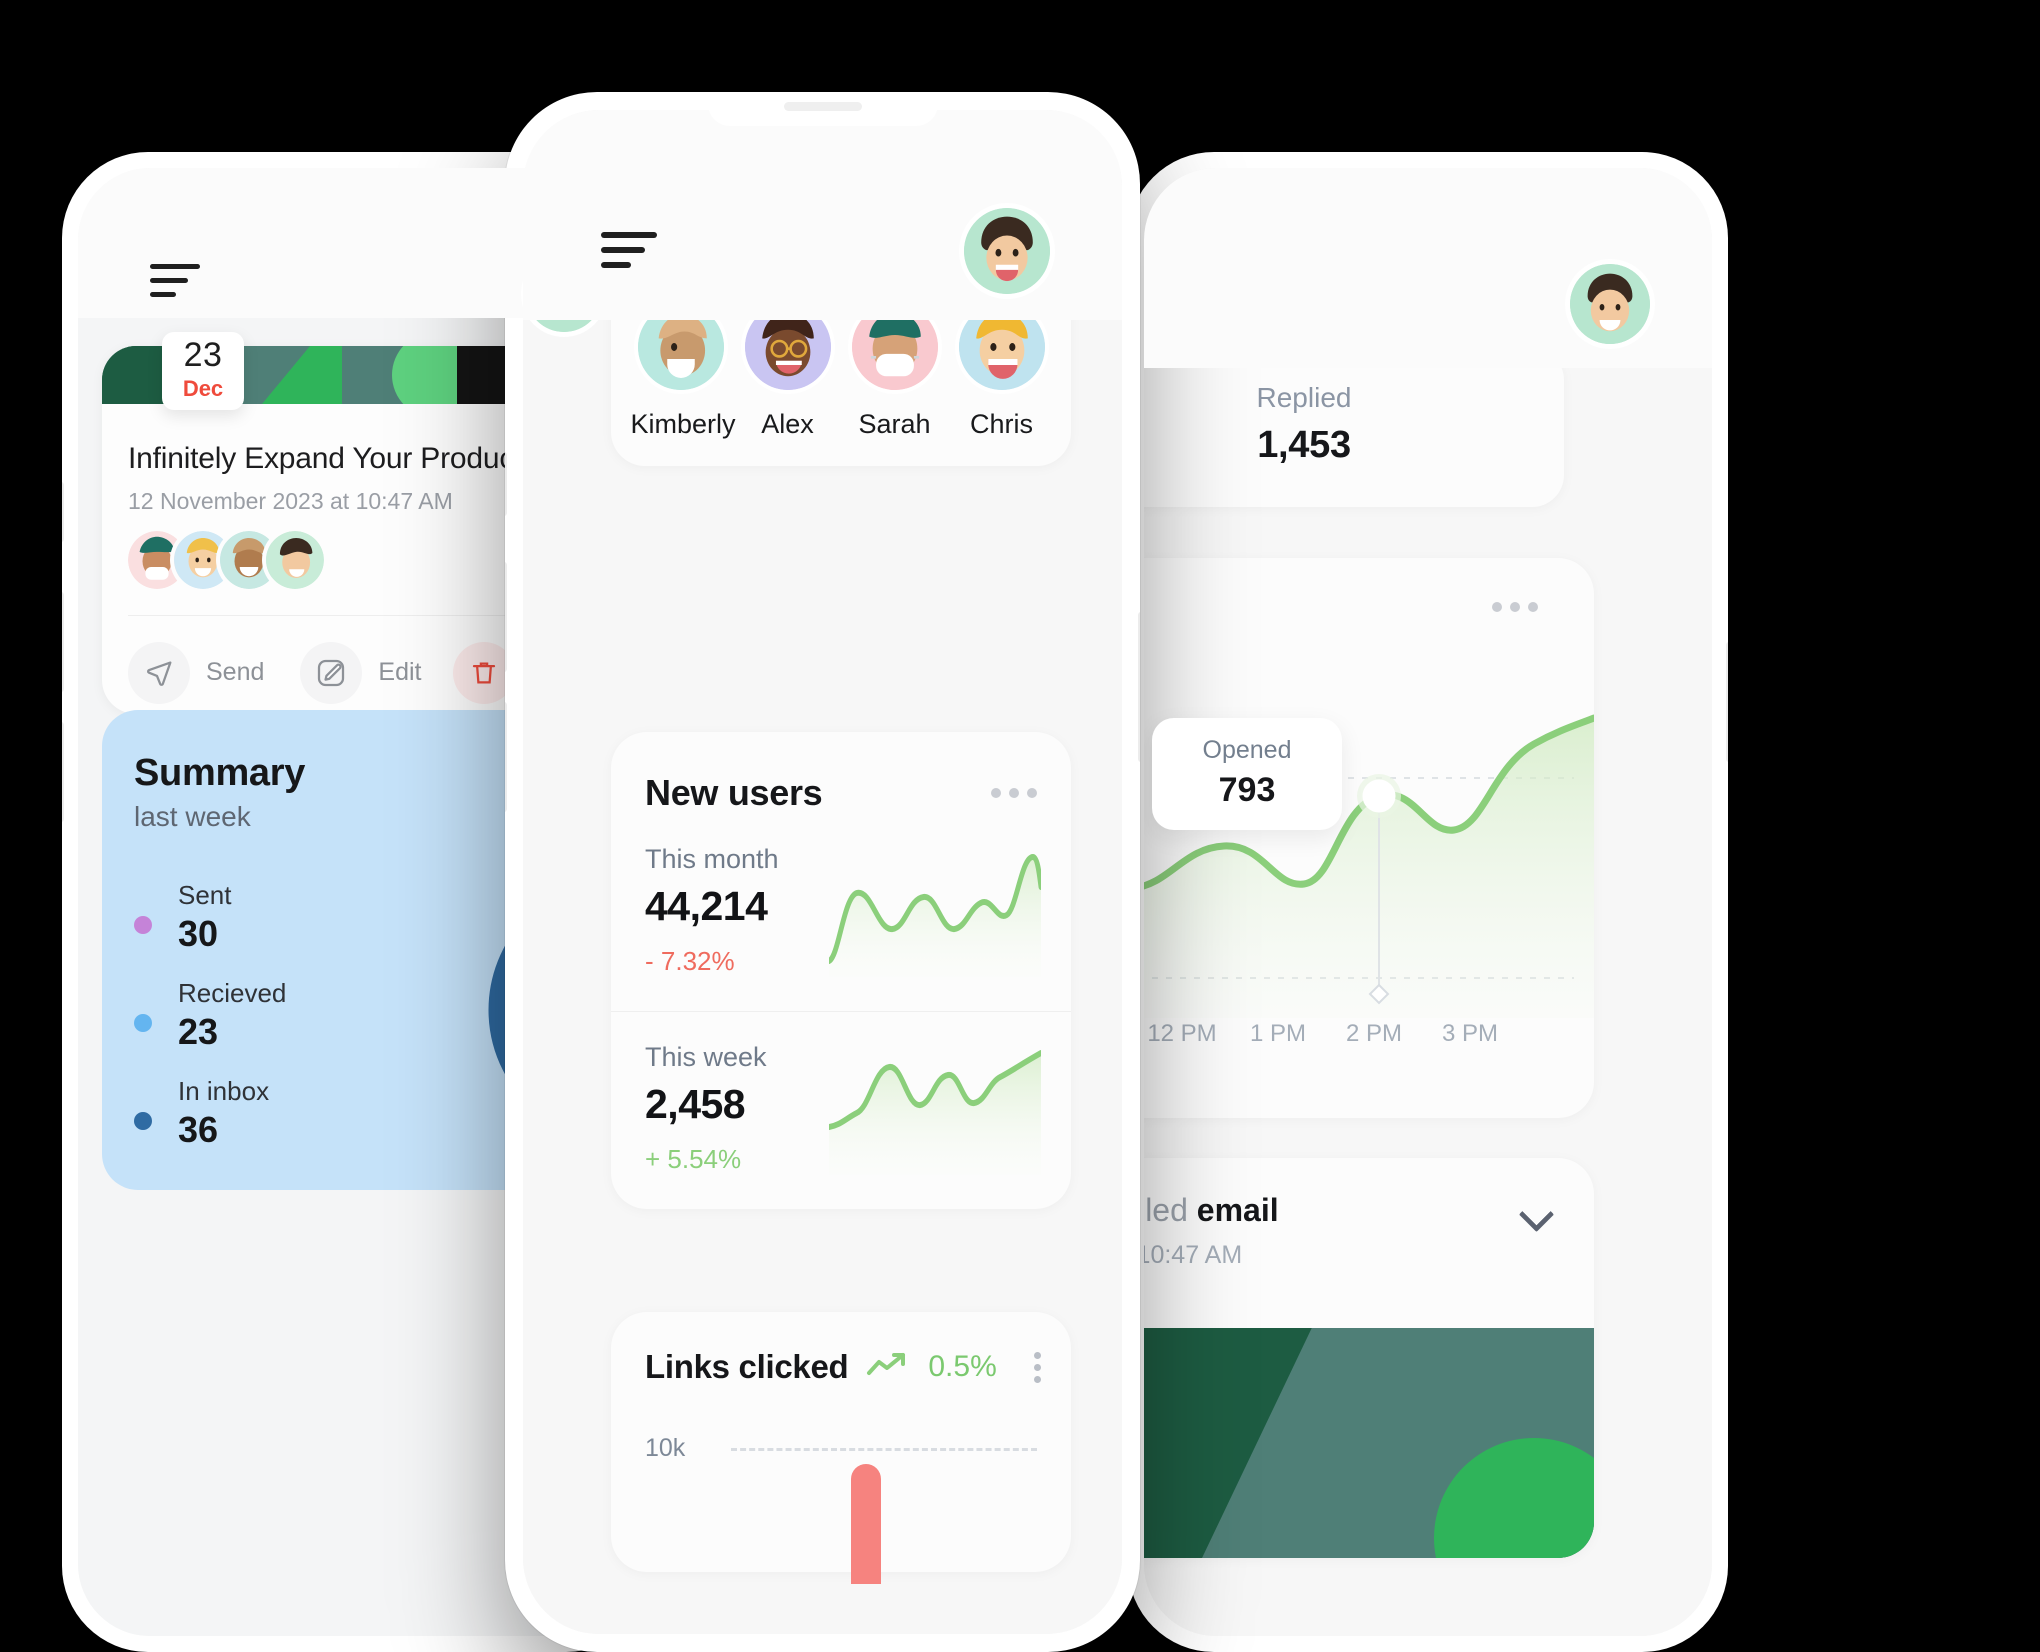  Describe the element at coordinates (841, 380) in the screenshot. I see `people-row: Kimberly Alex Sarah Chris` at that location.